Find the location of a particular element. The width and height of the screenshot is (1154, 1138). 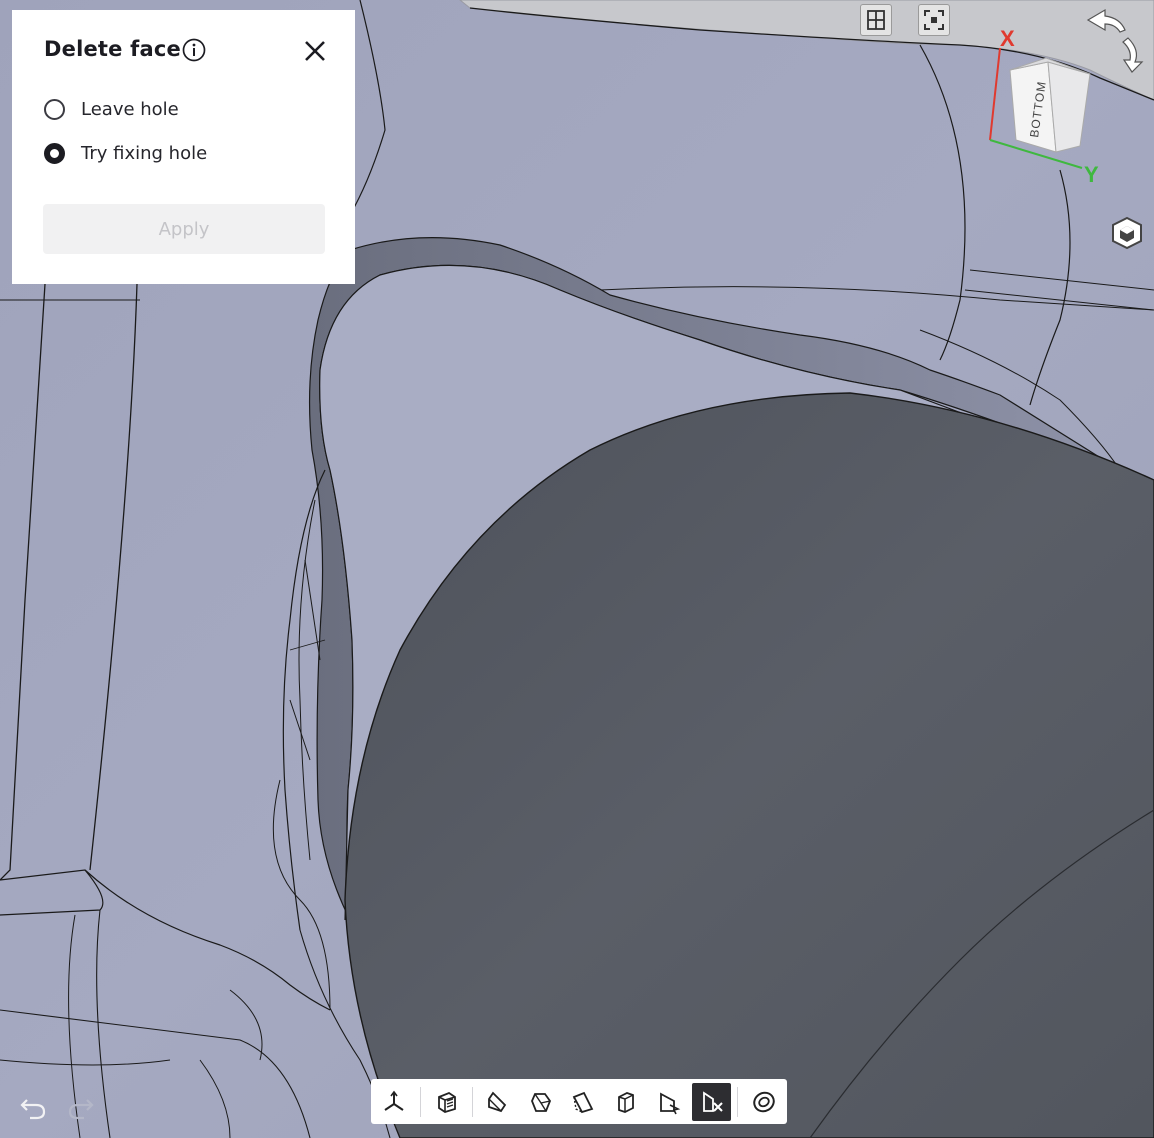

info-icon is located at coordinates (194, 50).